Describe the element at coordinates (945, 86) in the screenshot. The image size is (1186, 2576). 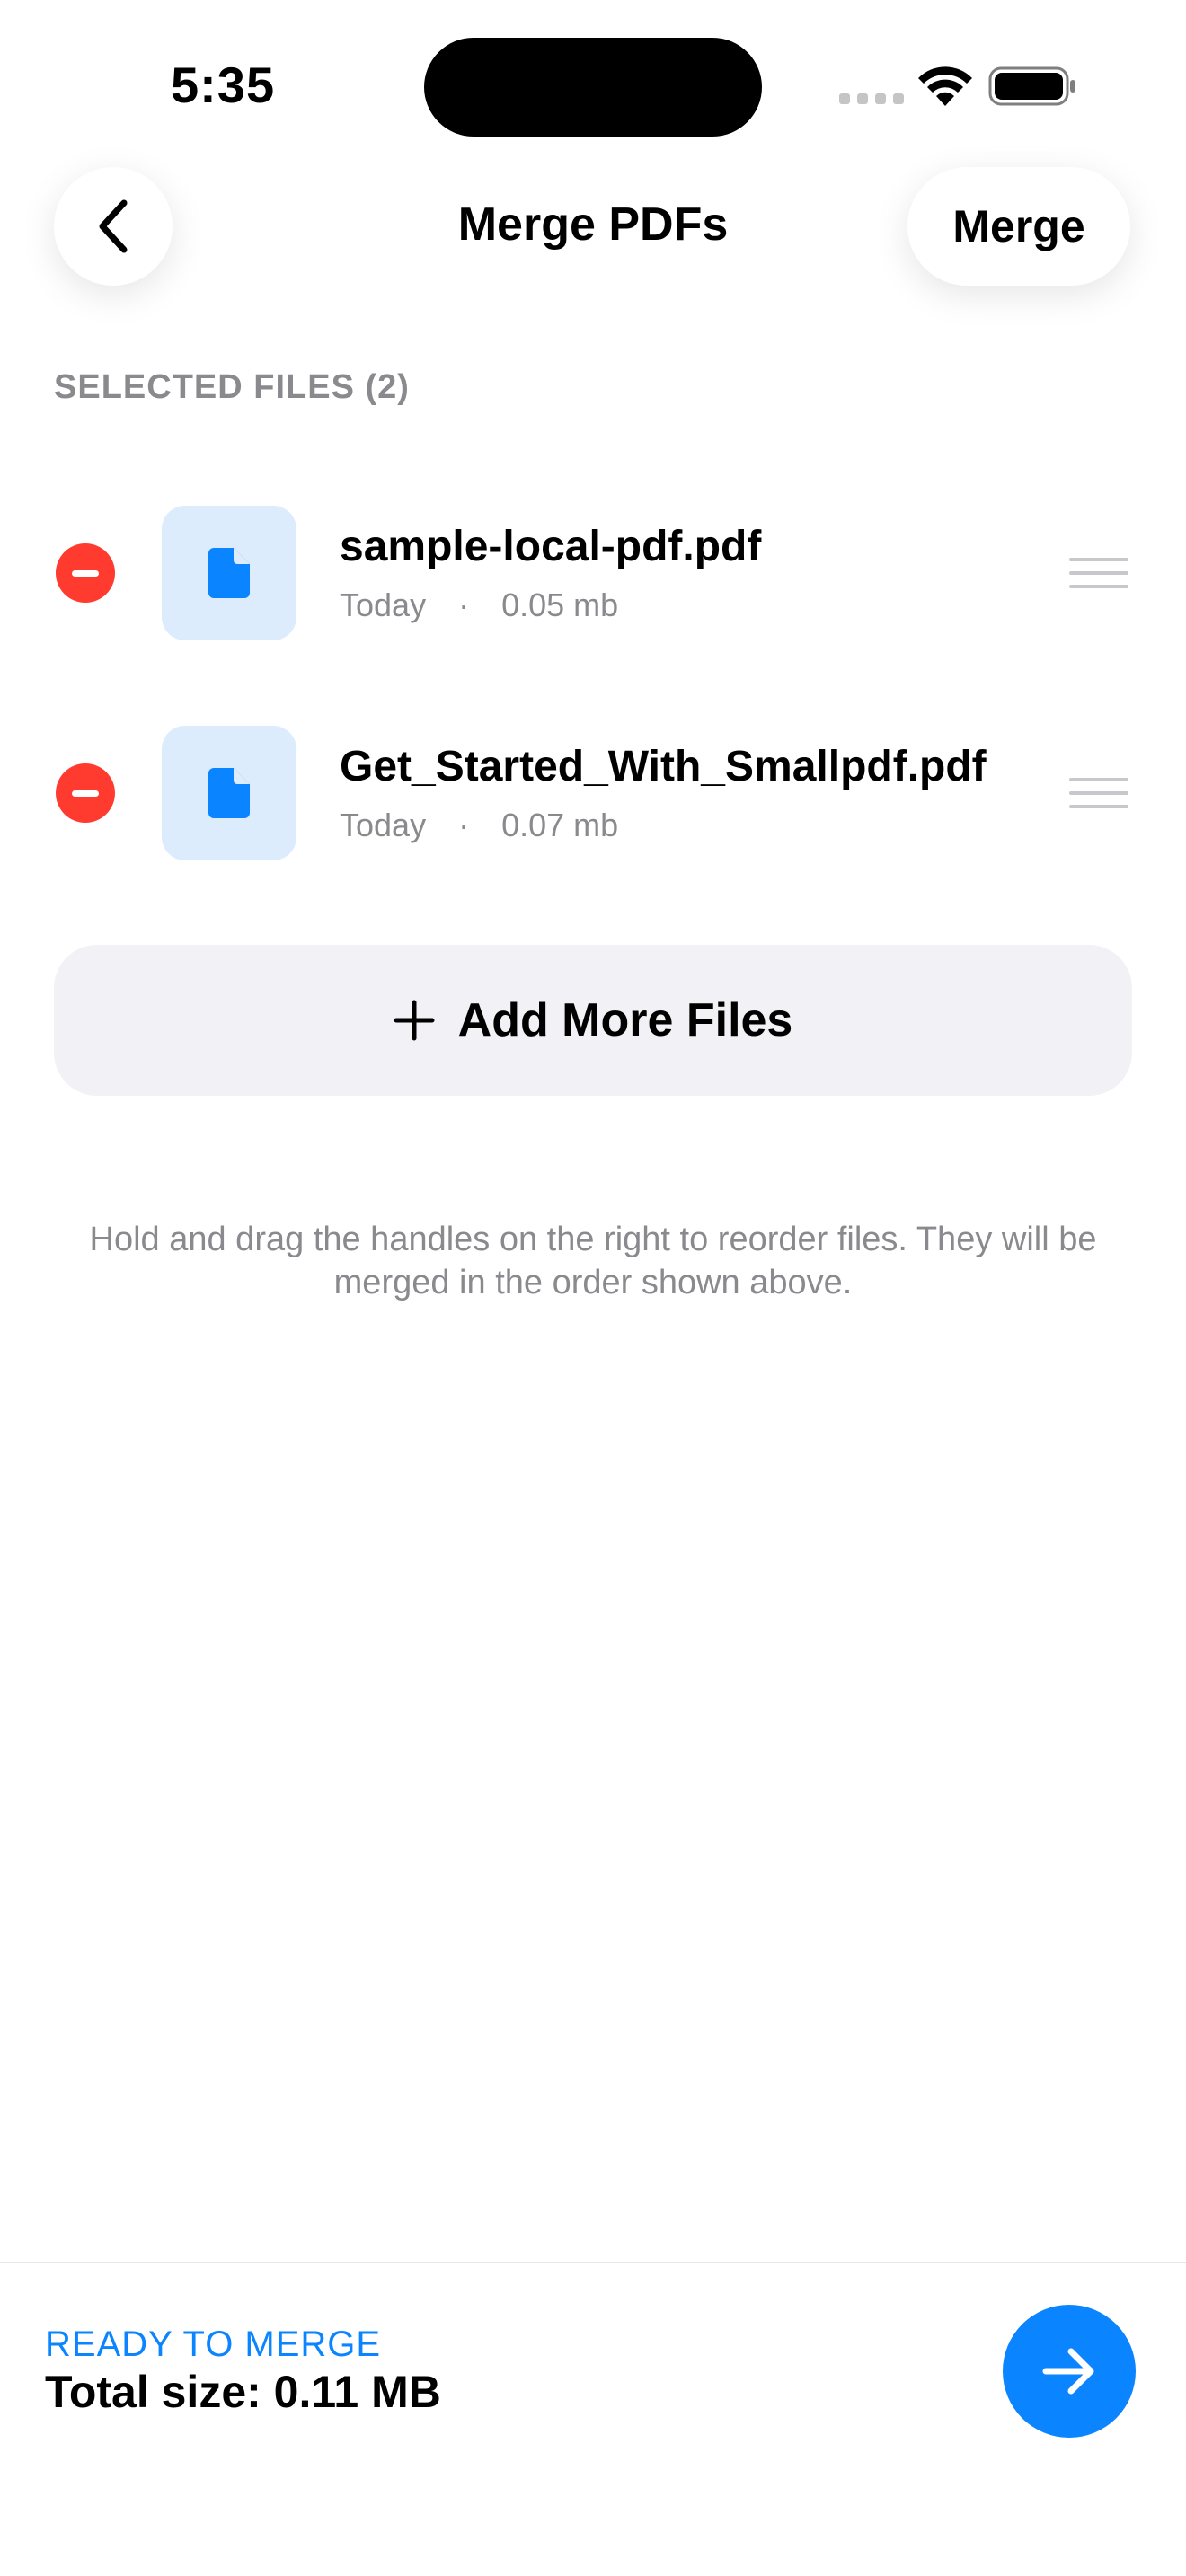
I see `wifi-icon` at that location.